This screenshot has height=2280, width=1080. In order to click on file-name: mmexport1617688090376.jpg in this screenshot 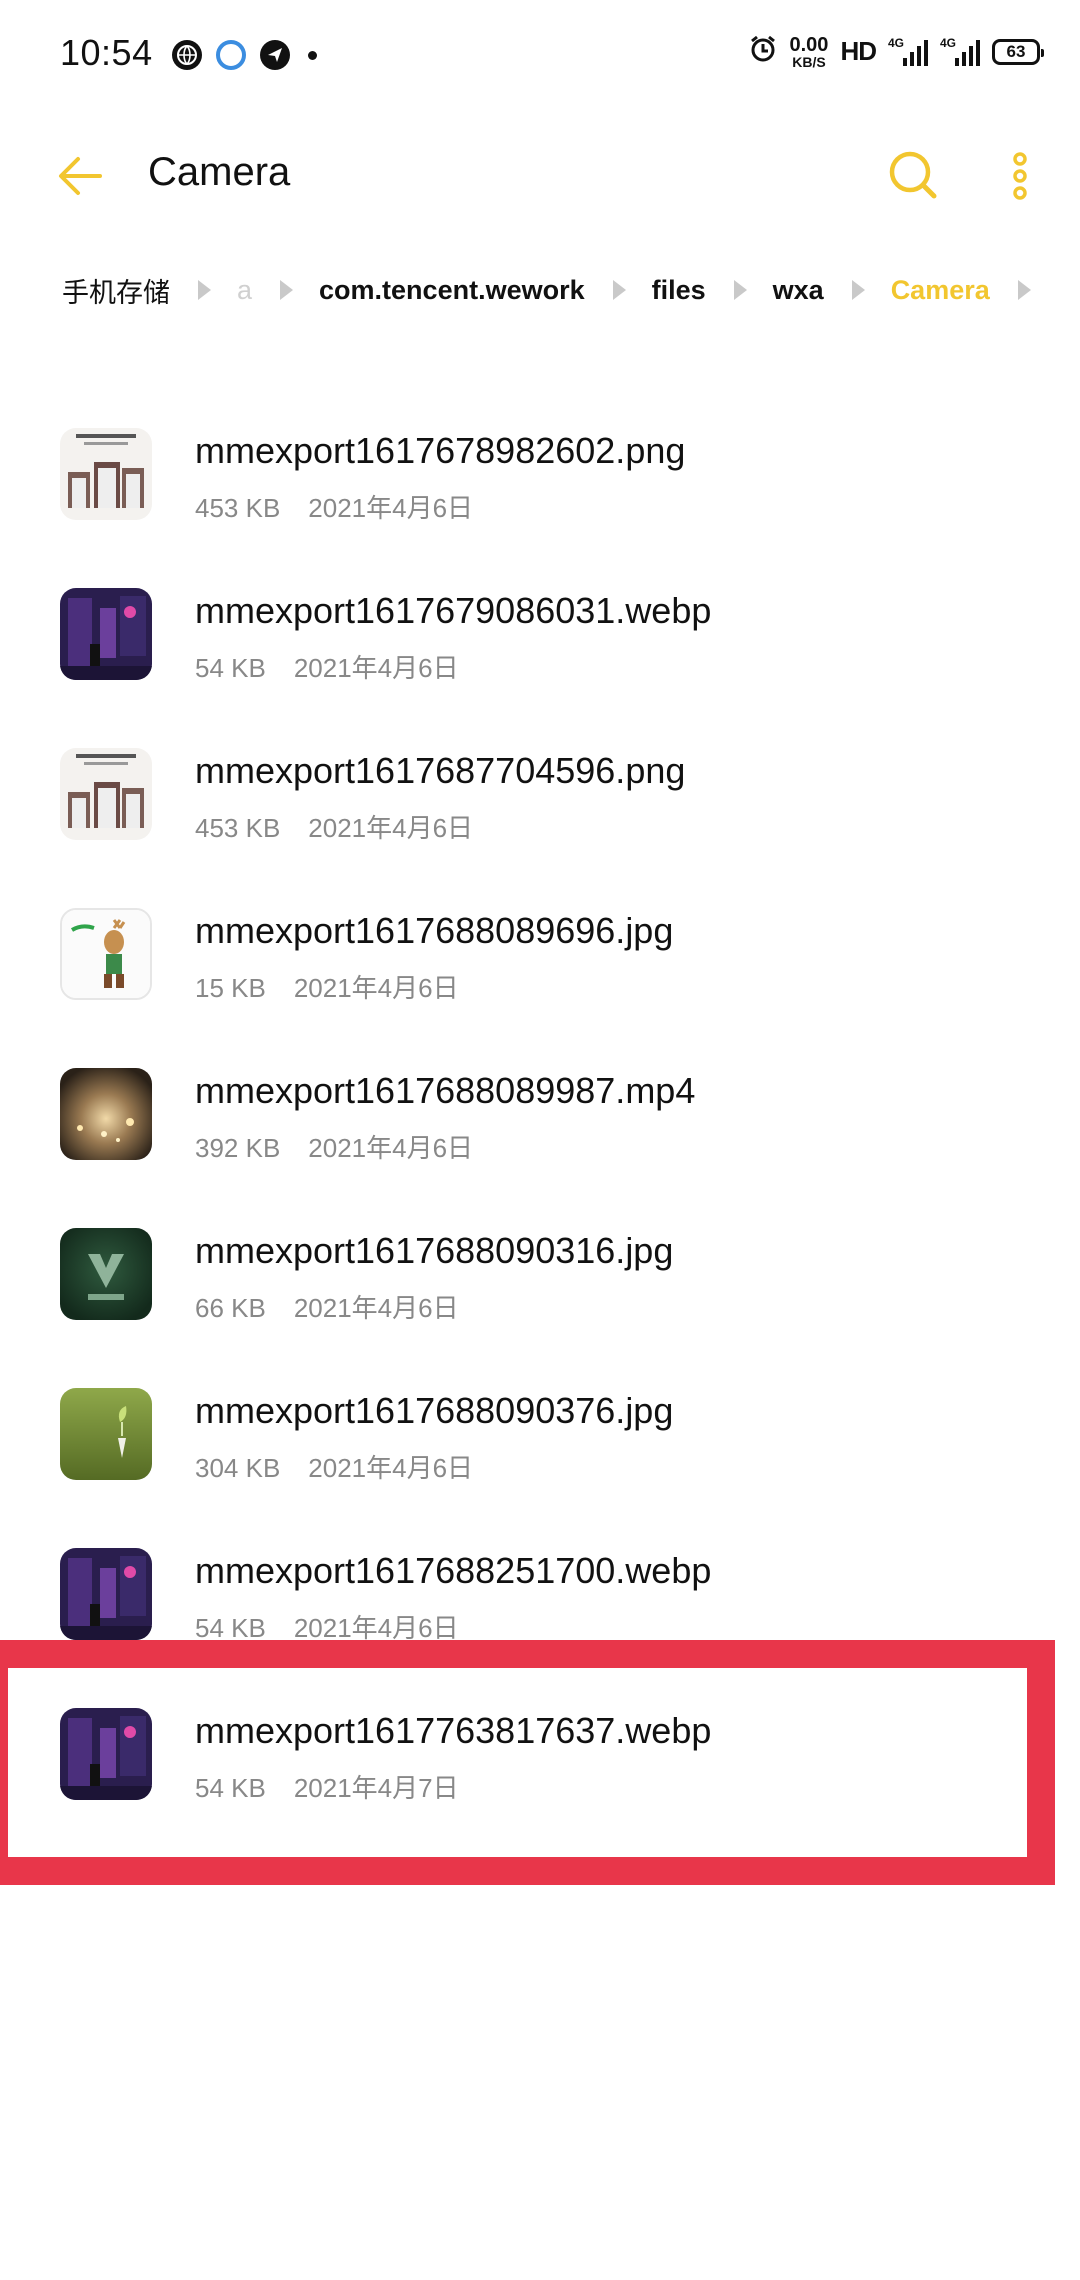, I will do `click(434, 1410)`.